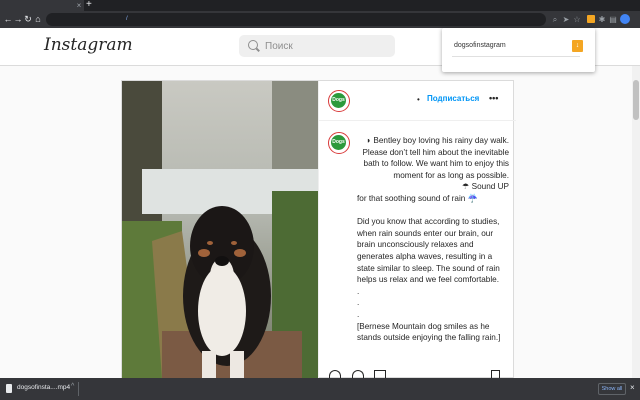 The width and height of the screenshot is (640, 400). Describe the element at coordinates (577, 46) in the screenshot. I see `extension-go-button: ↓` at that location.